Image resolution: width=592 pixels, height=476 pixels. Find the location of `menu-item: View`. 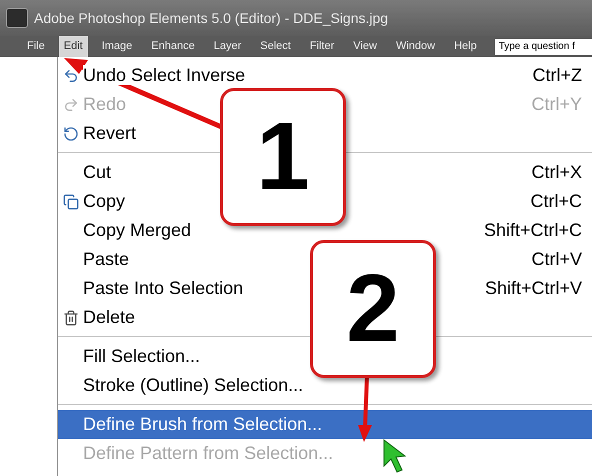

menu-item: View is located at coordinates (365, 46).